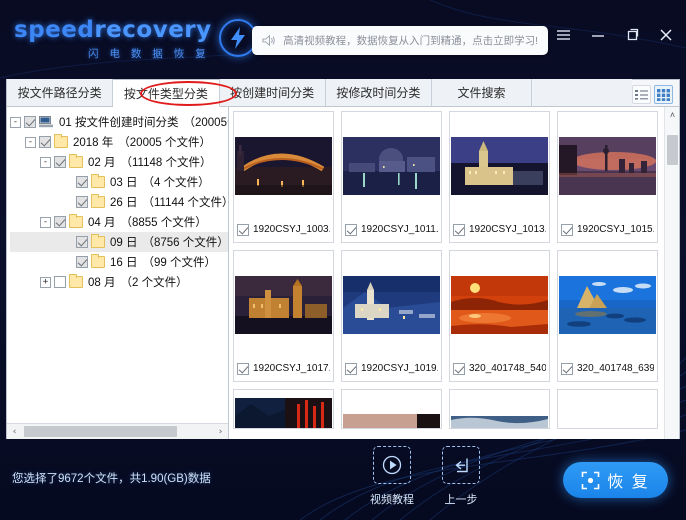 This screenshot has height=520, width=686. What do you see at coordinates (392, 465) in the screenshot?
I see `play-icon` at bounding box center [392, 465].